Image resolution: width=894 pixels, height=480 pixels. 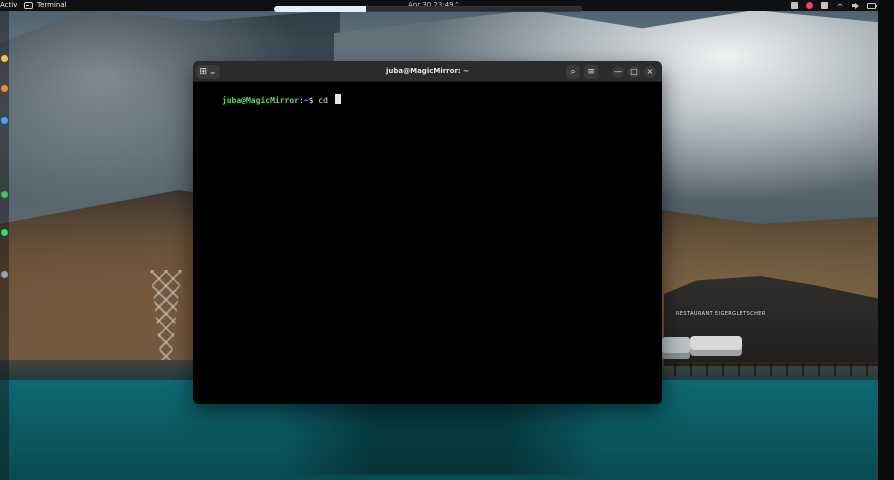 I want to click on terminal-prompt-line: juba@MagicMirror:~$ cd, so click(x=267, y=100).